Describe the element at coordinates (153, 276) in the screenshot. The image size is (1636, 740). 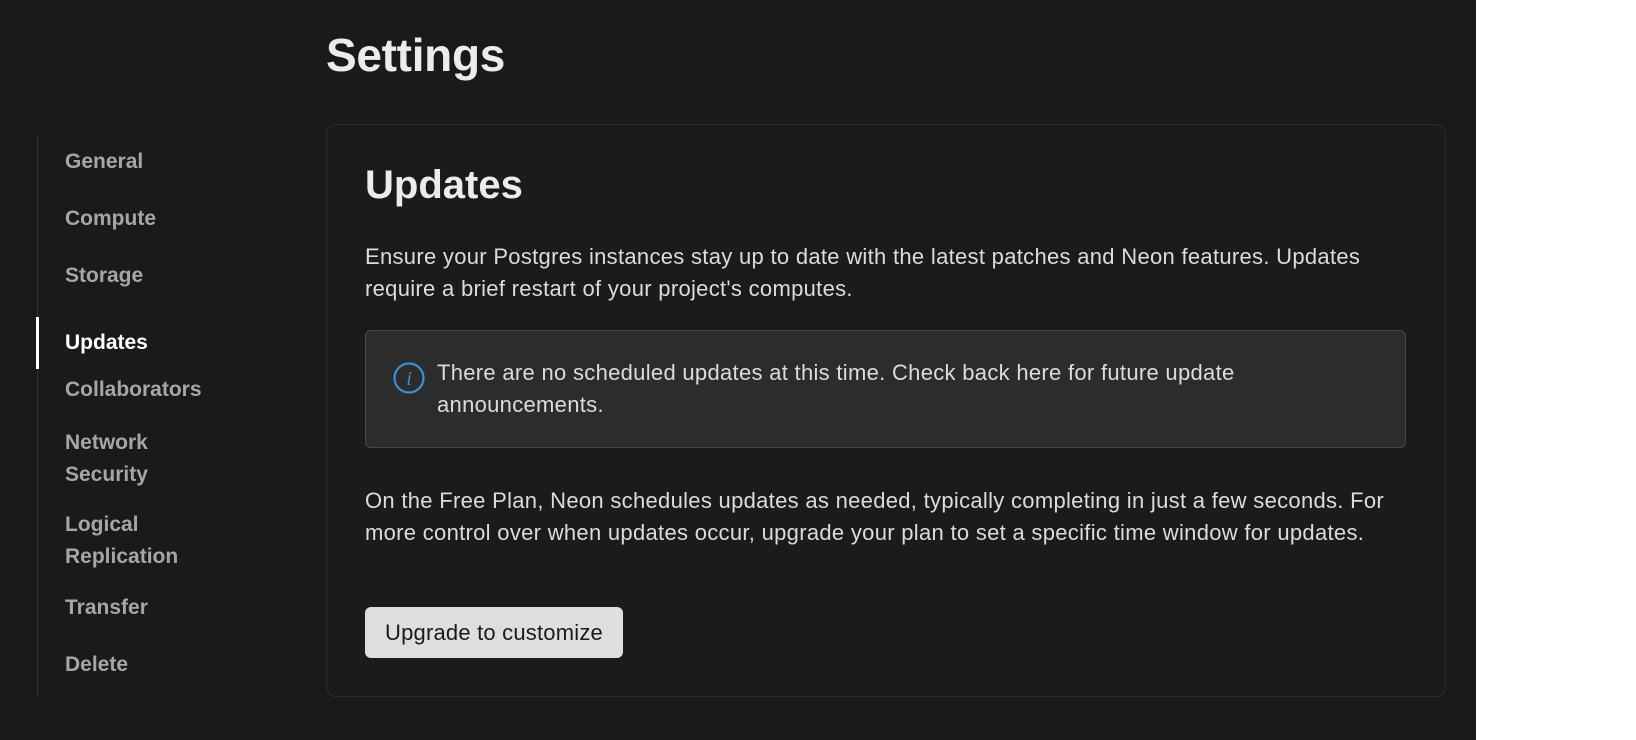
I see `sidebar-item-storage: Storage` at that location.